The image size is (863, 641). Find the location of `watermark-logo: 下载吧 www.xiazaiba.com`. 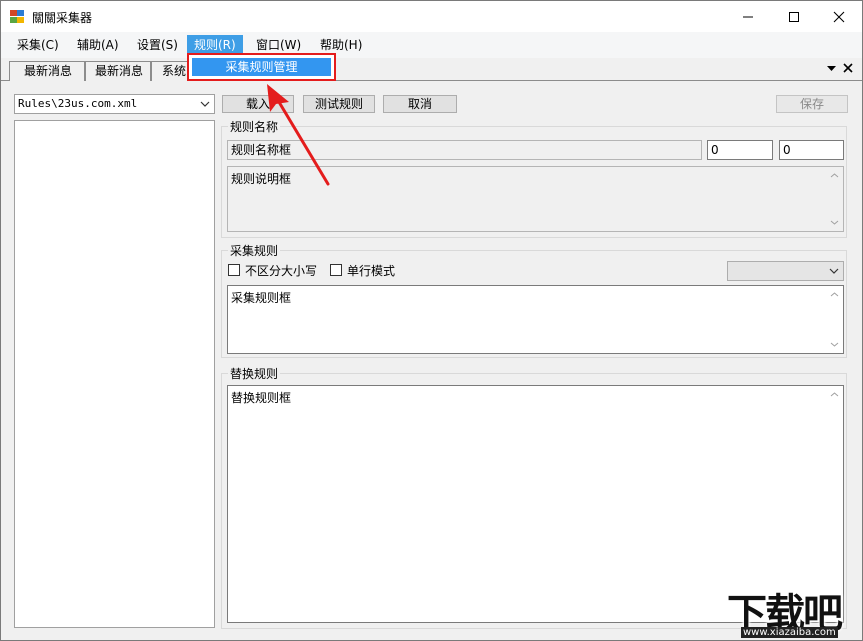

watermark-logo: 下载吧 www.xiazaiba.com is located at coordinates (792, 610).